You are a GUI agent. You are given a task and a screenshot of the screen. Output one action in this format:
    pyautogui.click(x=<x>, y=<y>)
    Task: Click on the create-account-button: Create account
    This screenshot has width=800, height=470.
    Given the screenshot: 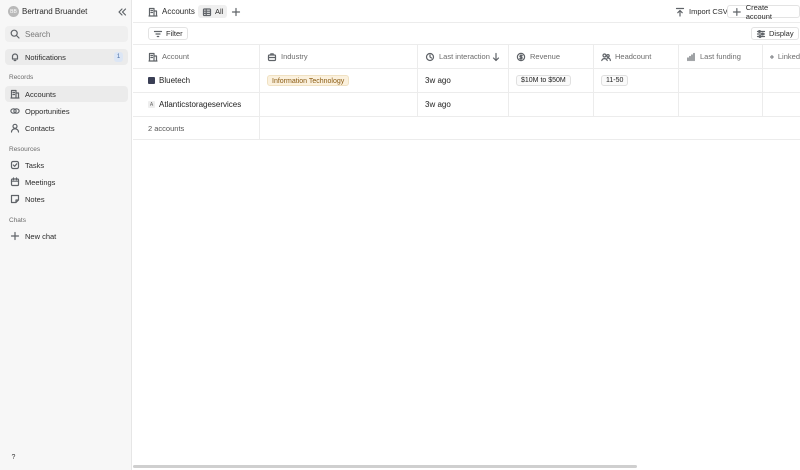 What is the action you would take?
    pyautogui.click(x=763, y=11)
    